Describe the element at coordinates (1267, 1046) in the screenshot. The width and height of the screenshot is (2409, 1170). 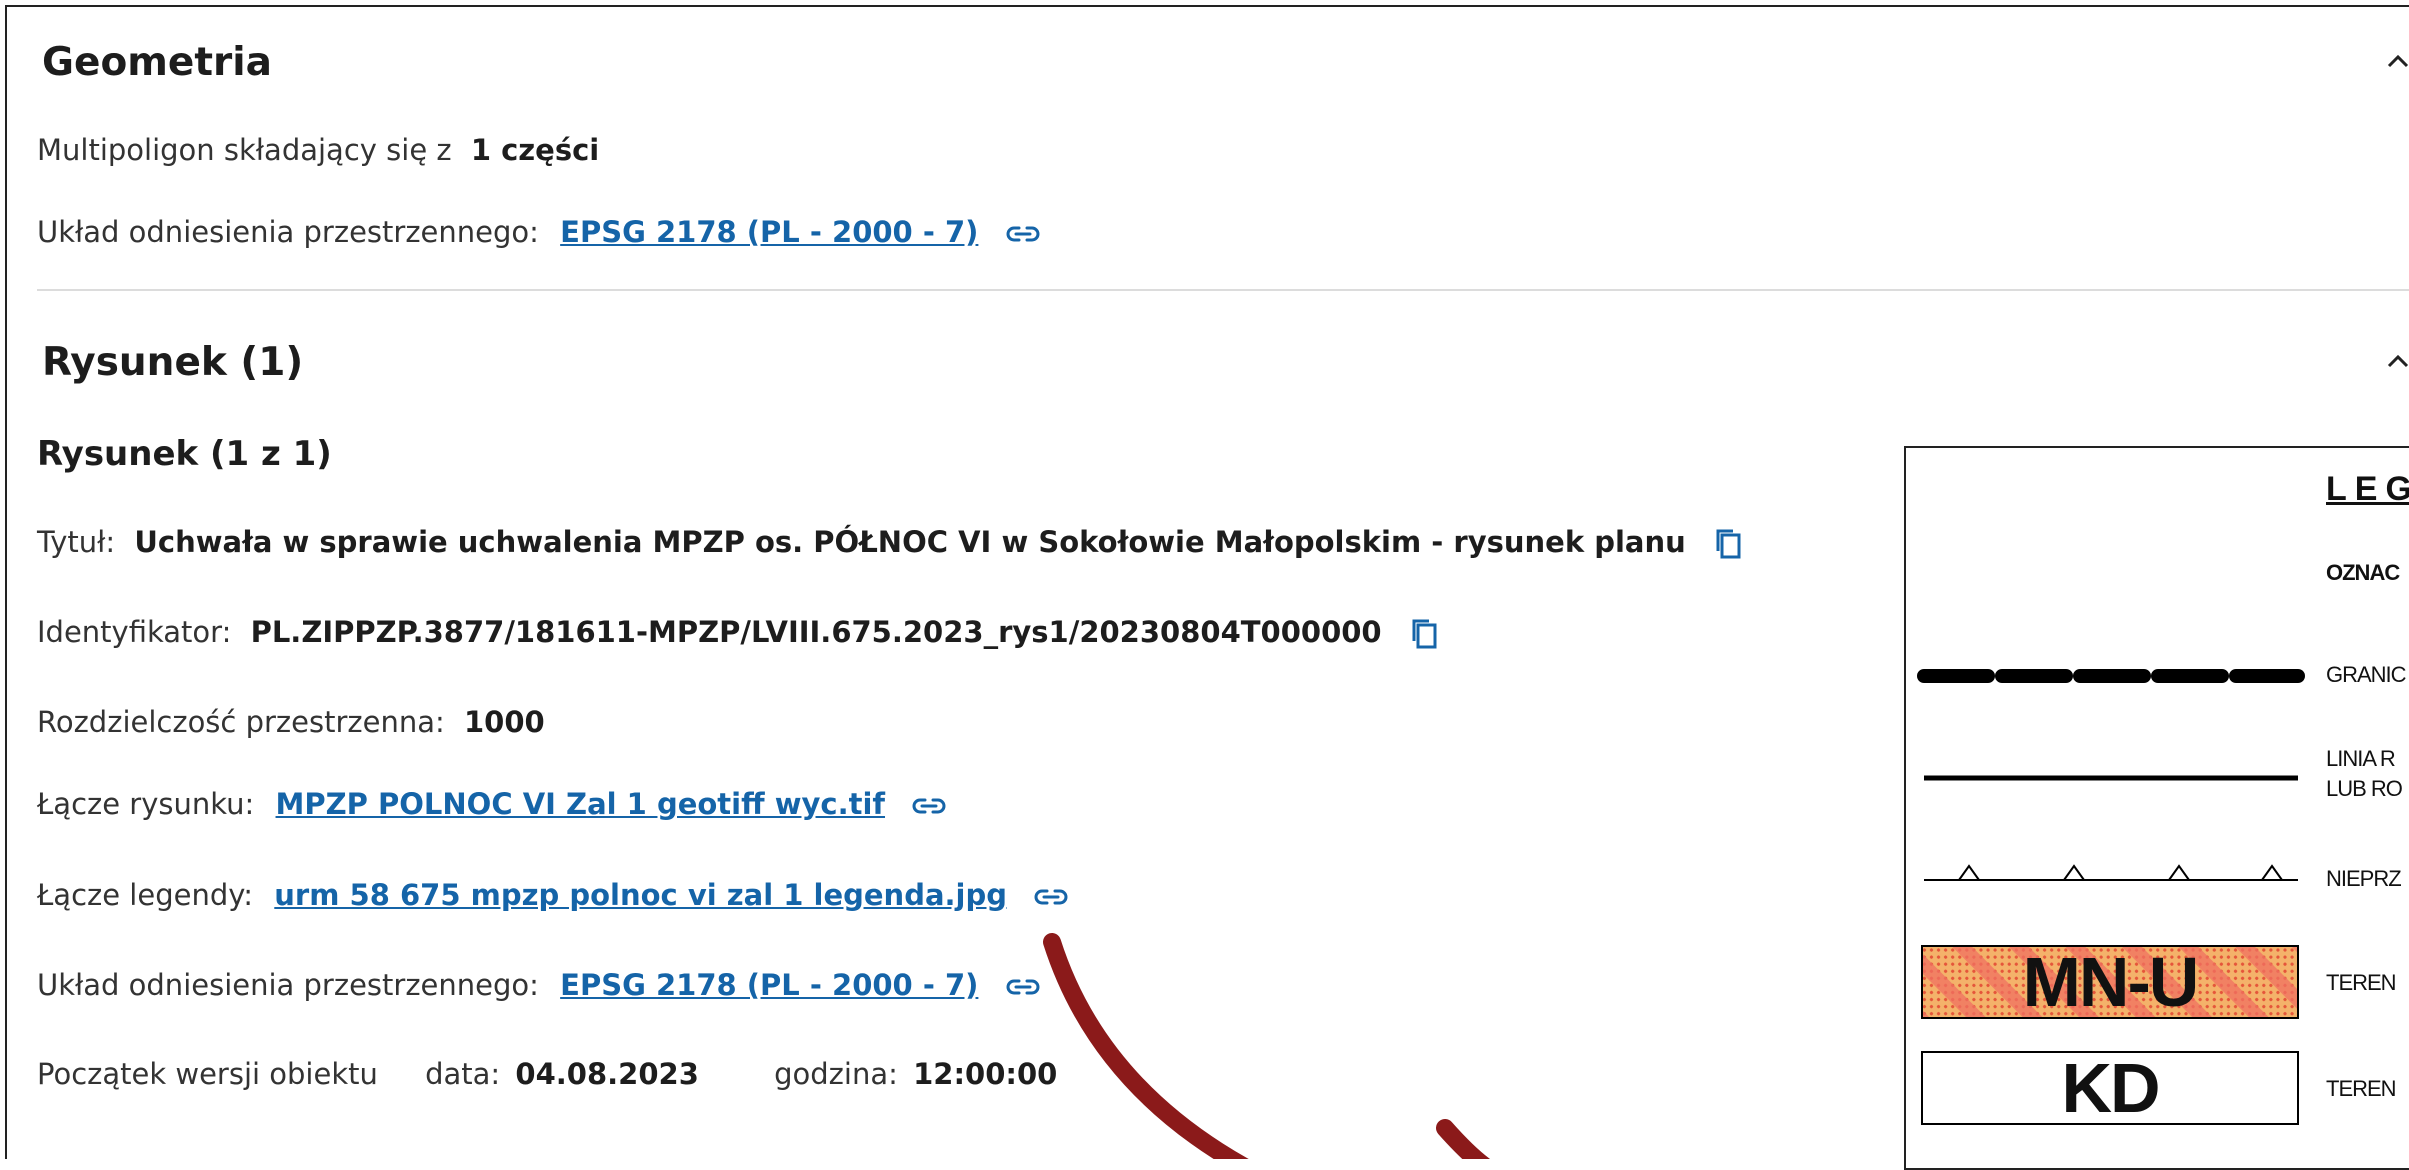
I see `annotation-arrows` at that location.